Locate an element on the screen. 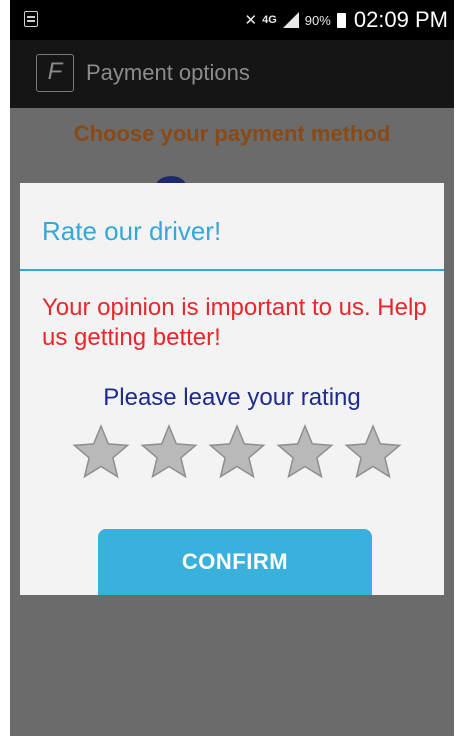 The height and width of the screenshot is (736, 456). signal-icon is located at coordinates (290, 20).